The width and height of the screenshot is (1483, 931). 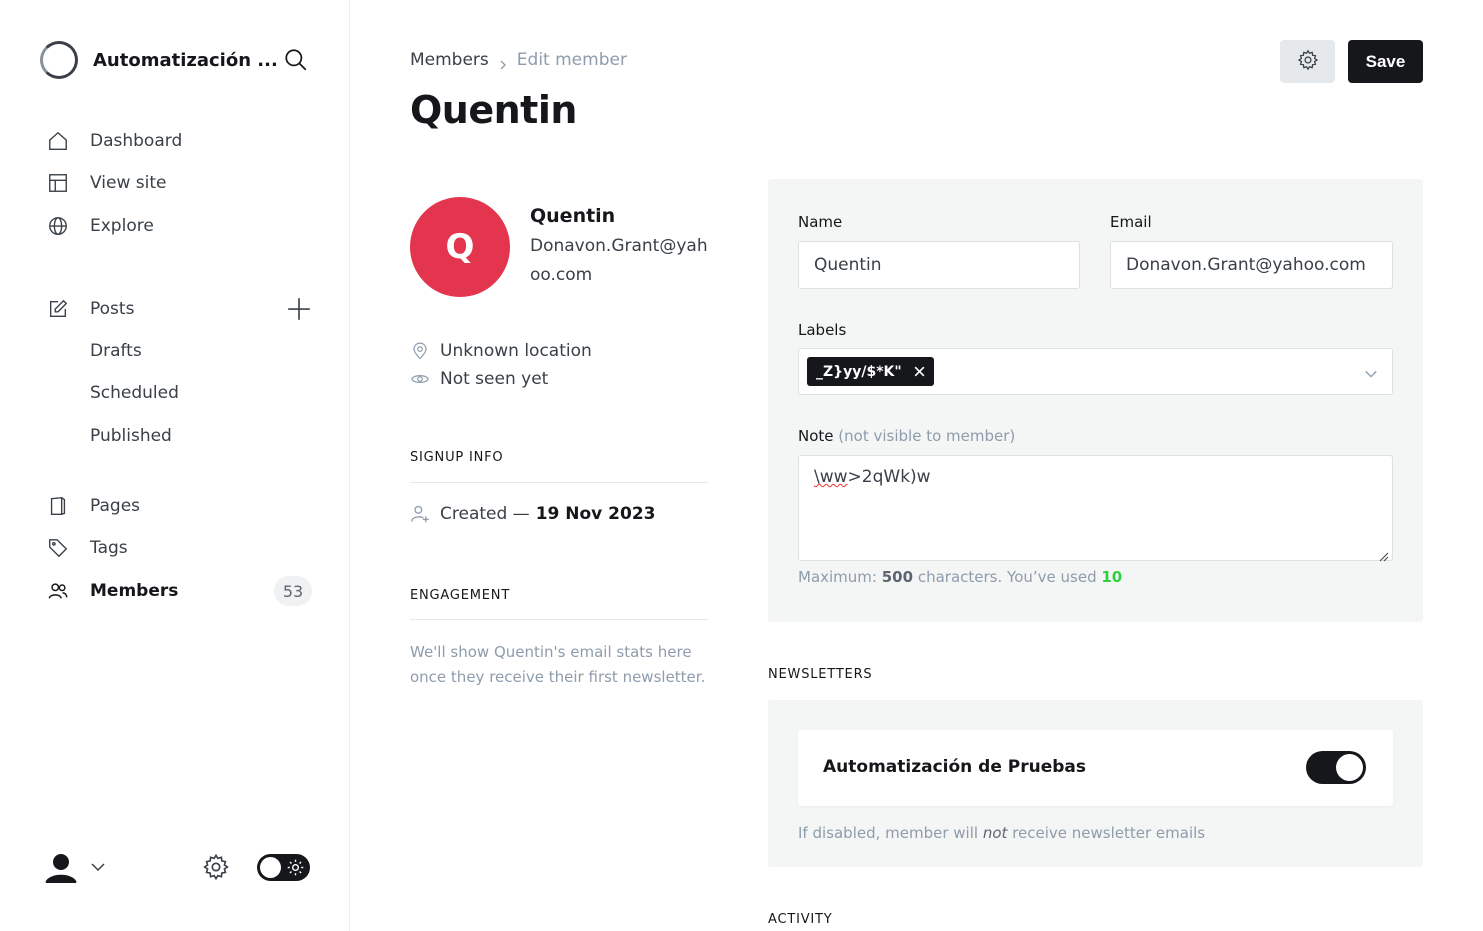 I want to click on newsletter-name: Automatización de Pruebas, so click(x=955, y=767).